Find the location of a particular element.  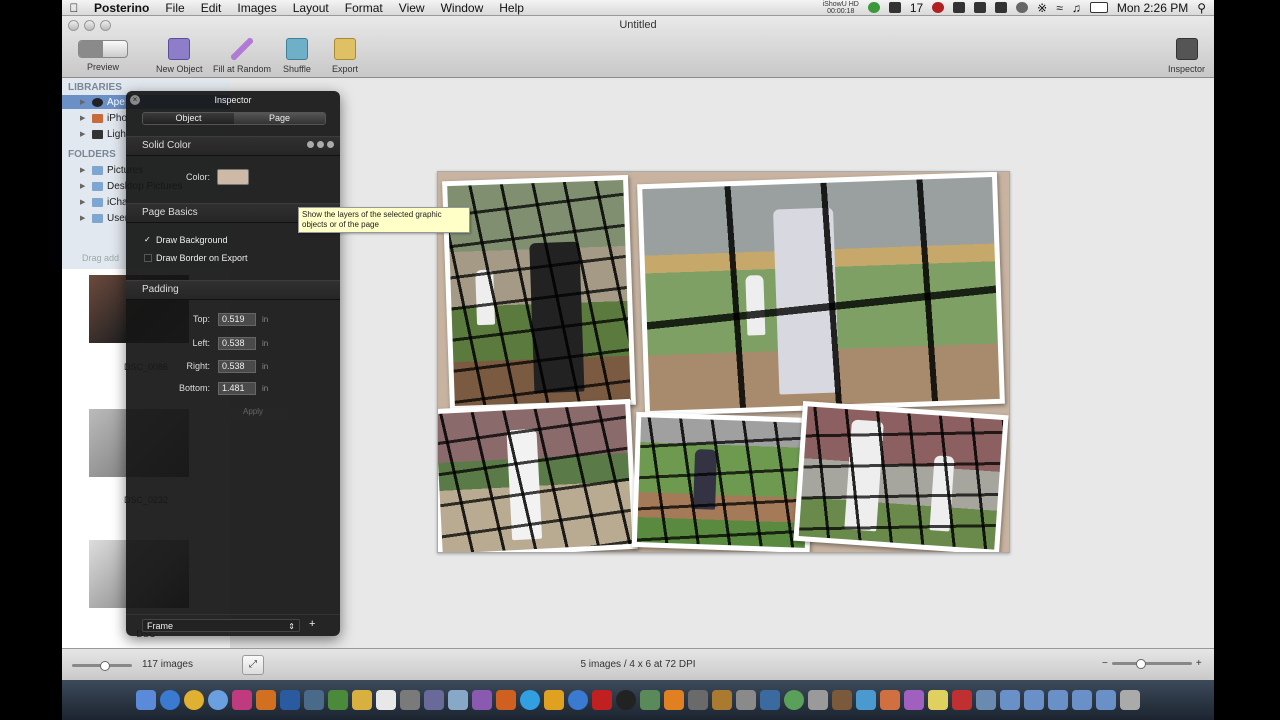

display-icon is located at coordinates (1001, 7).